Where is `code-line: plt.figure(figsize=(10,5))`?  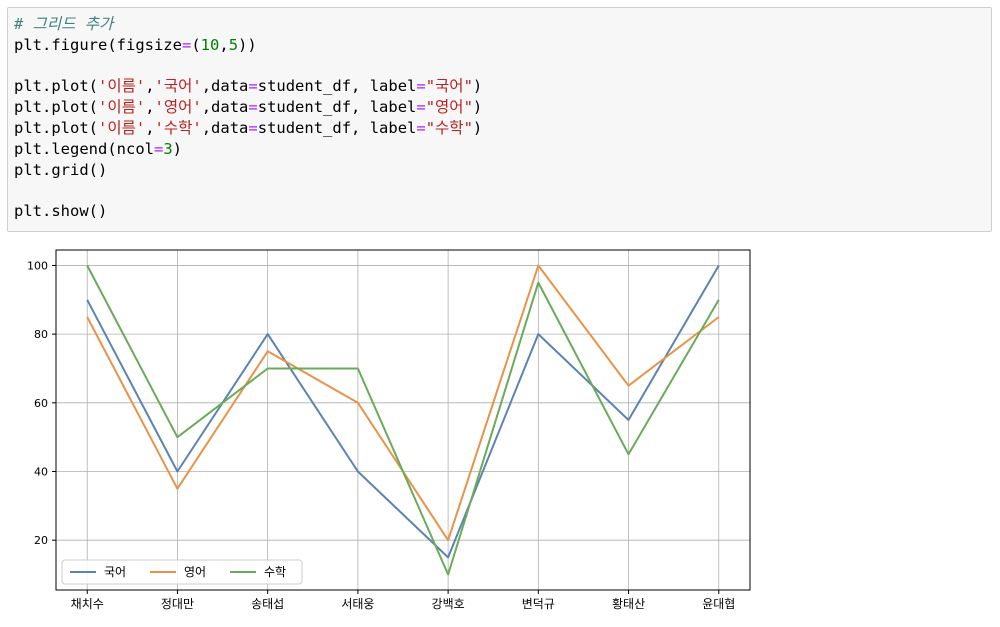
code-line: plt.figure(figsize=(10,5)) is located at coordinates (499, 45).